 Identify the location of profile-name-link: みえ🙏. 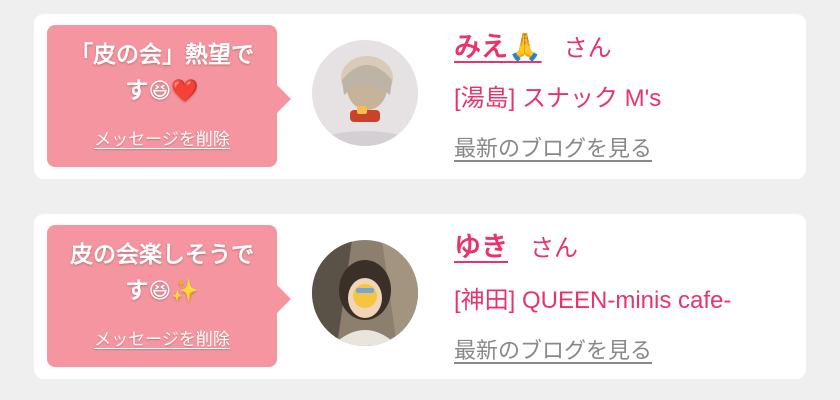
(498, 47).